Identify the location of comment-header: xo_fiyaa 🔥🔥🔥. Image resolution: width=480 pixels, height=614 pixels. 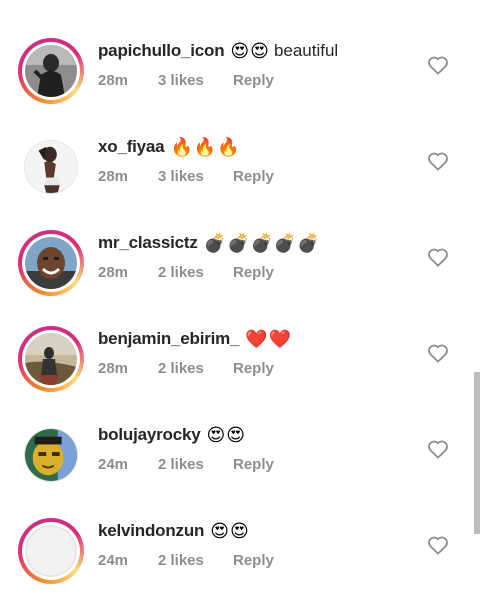
(169, 147).